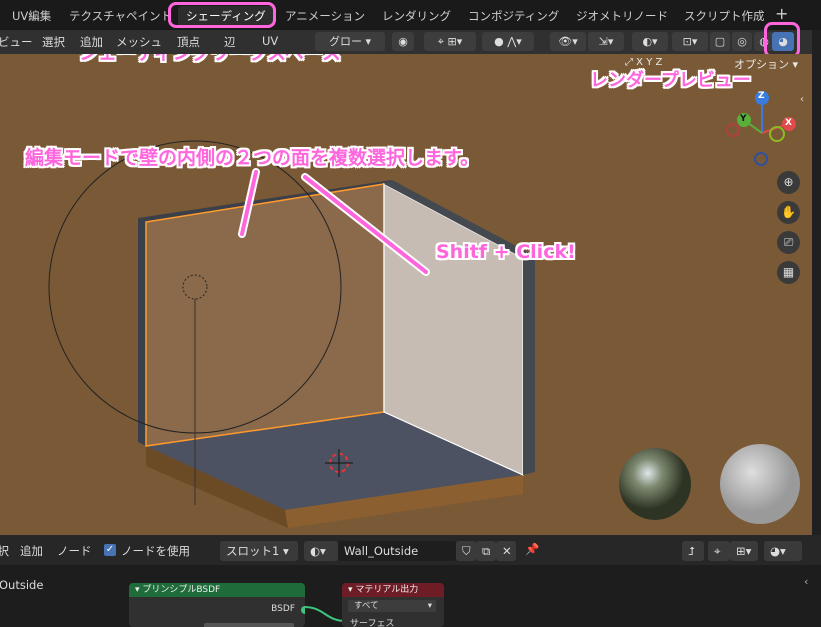 This screenshot has width=821, height=627. What do you see at coordinates (283, 609) in the screenshot?
I see `bsdf-output-label: BSDF` at bounding box center [283, 609].